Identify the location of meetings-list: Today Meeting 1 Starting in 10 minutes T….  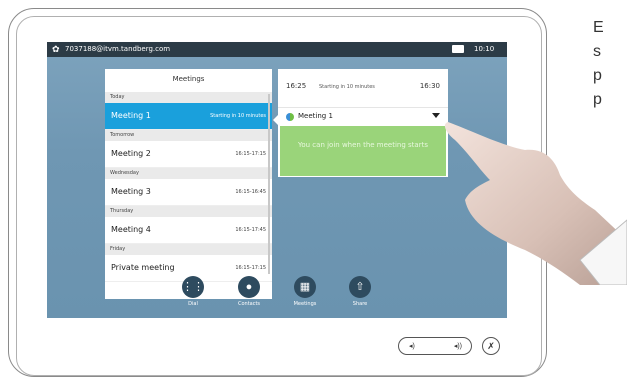
(188, 187).